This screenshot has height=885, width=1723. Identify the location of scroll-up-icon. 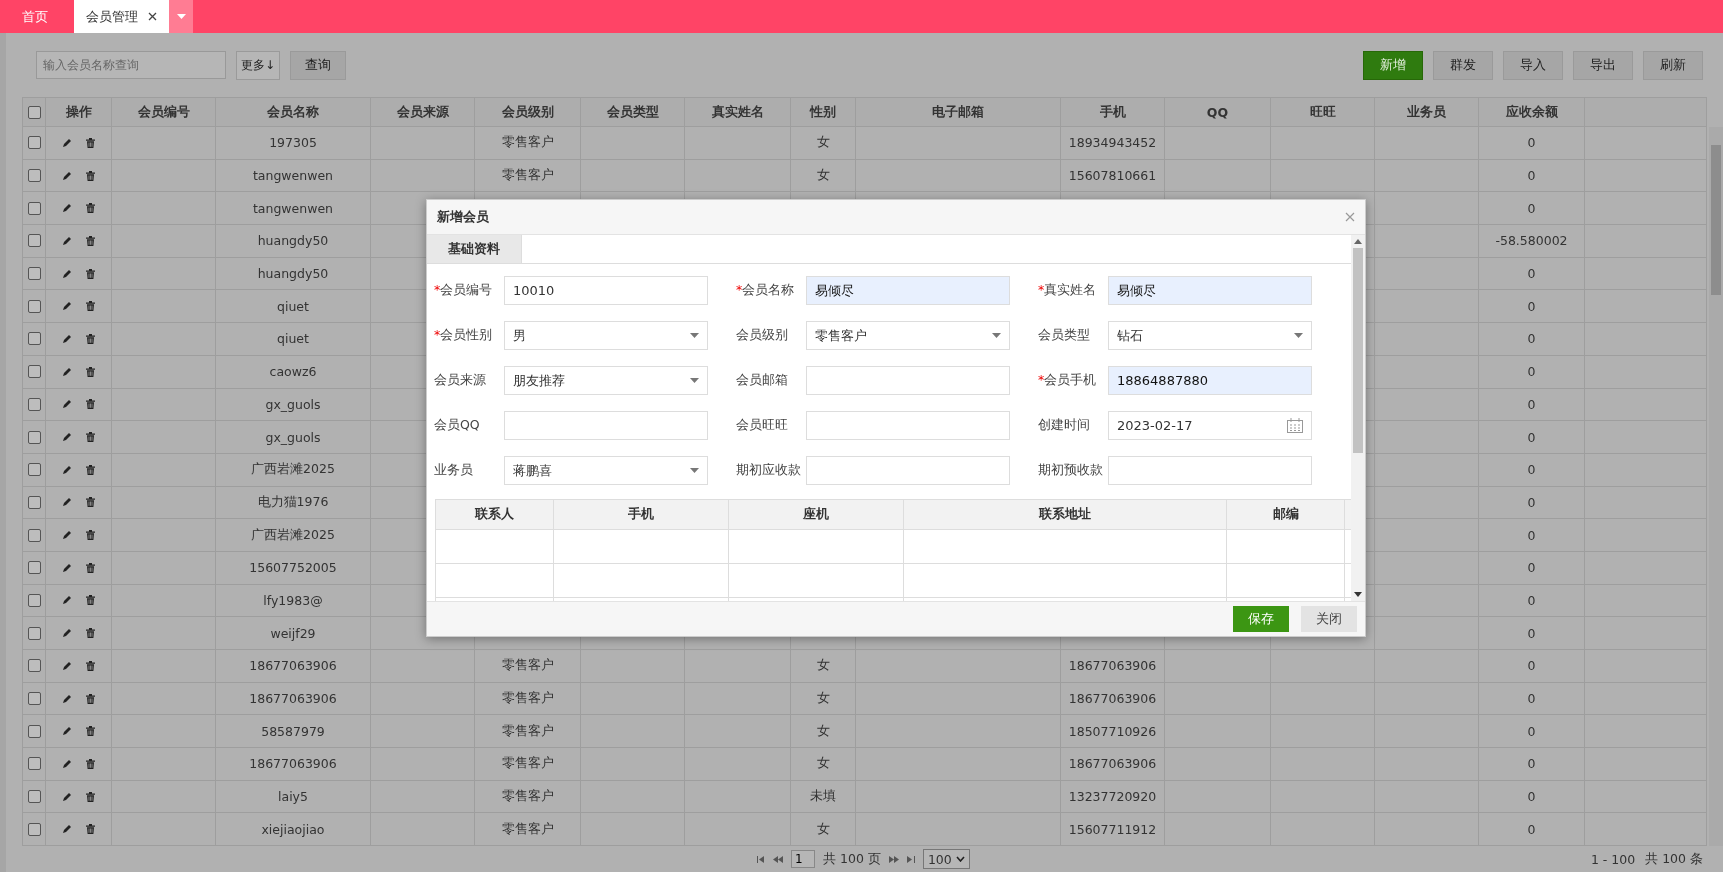
(1358, 241).